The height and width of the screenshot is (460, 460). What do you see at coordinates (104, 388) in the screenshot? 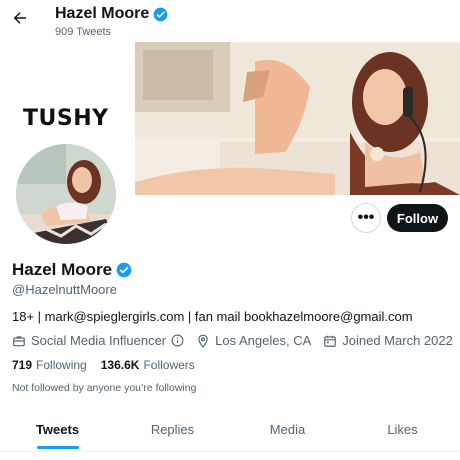
I see `not-followed-note: Not followed by anyone you’re following` at bounding box center [104, 388].